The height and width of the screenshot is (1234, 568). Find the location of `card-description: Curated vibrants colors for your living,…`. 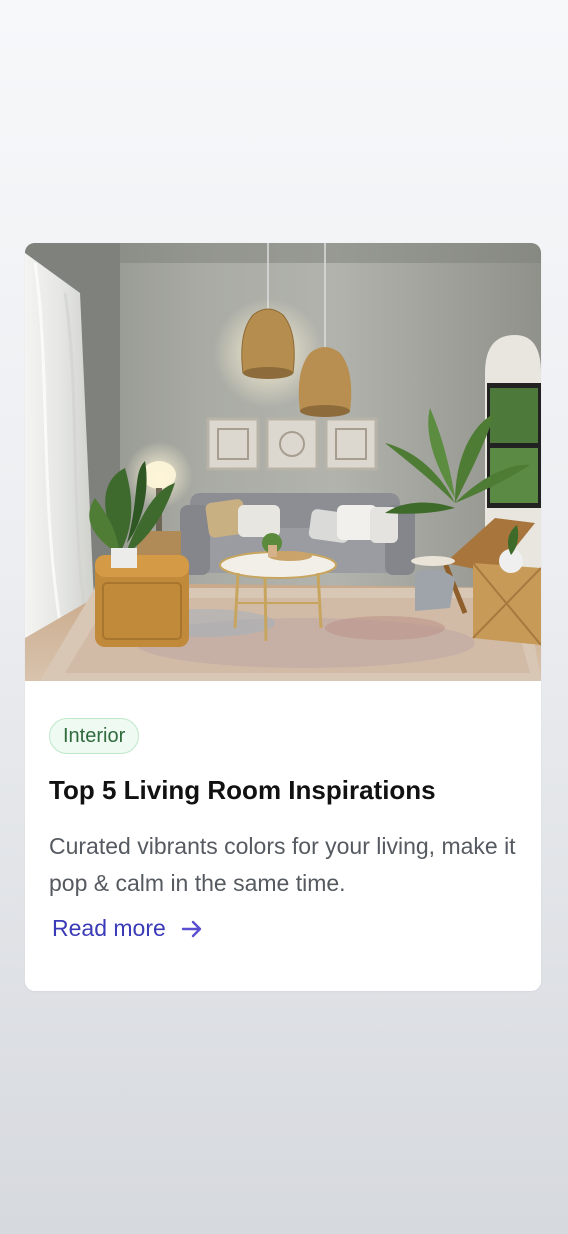

card-description: Curated vibrants colors for your living,… is located at coordinates (282, 864).